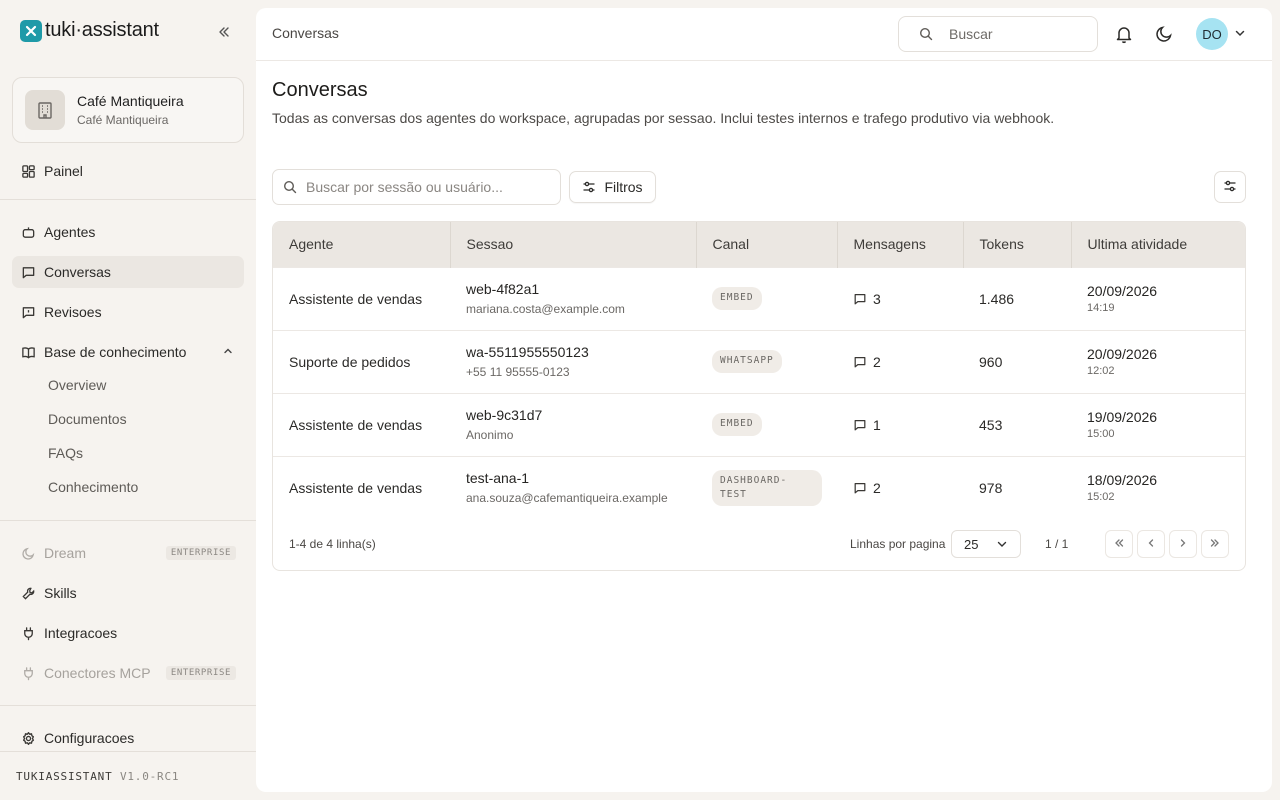  What do you see at coordinates (1122, 480) in the screenshot?
I see `cell-date: 18/09/2026` at bounding box center [1122, 480].